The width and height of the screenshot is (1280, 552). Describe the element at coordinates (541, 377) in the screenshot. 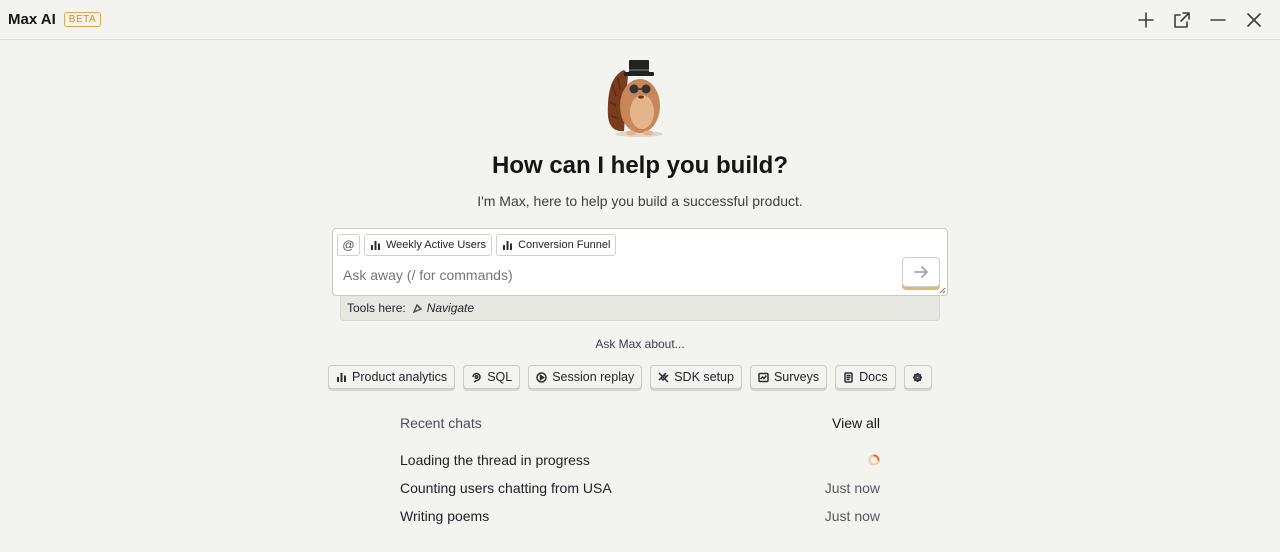

I see `play-icon` at that location.